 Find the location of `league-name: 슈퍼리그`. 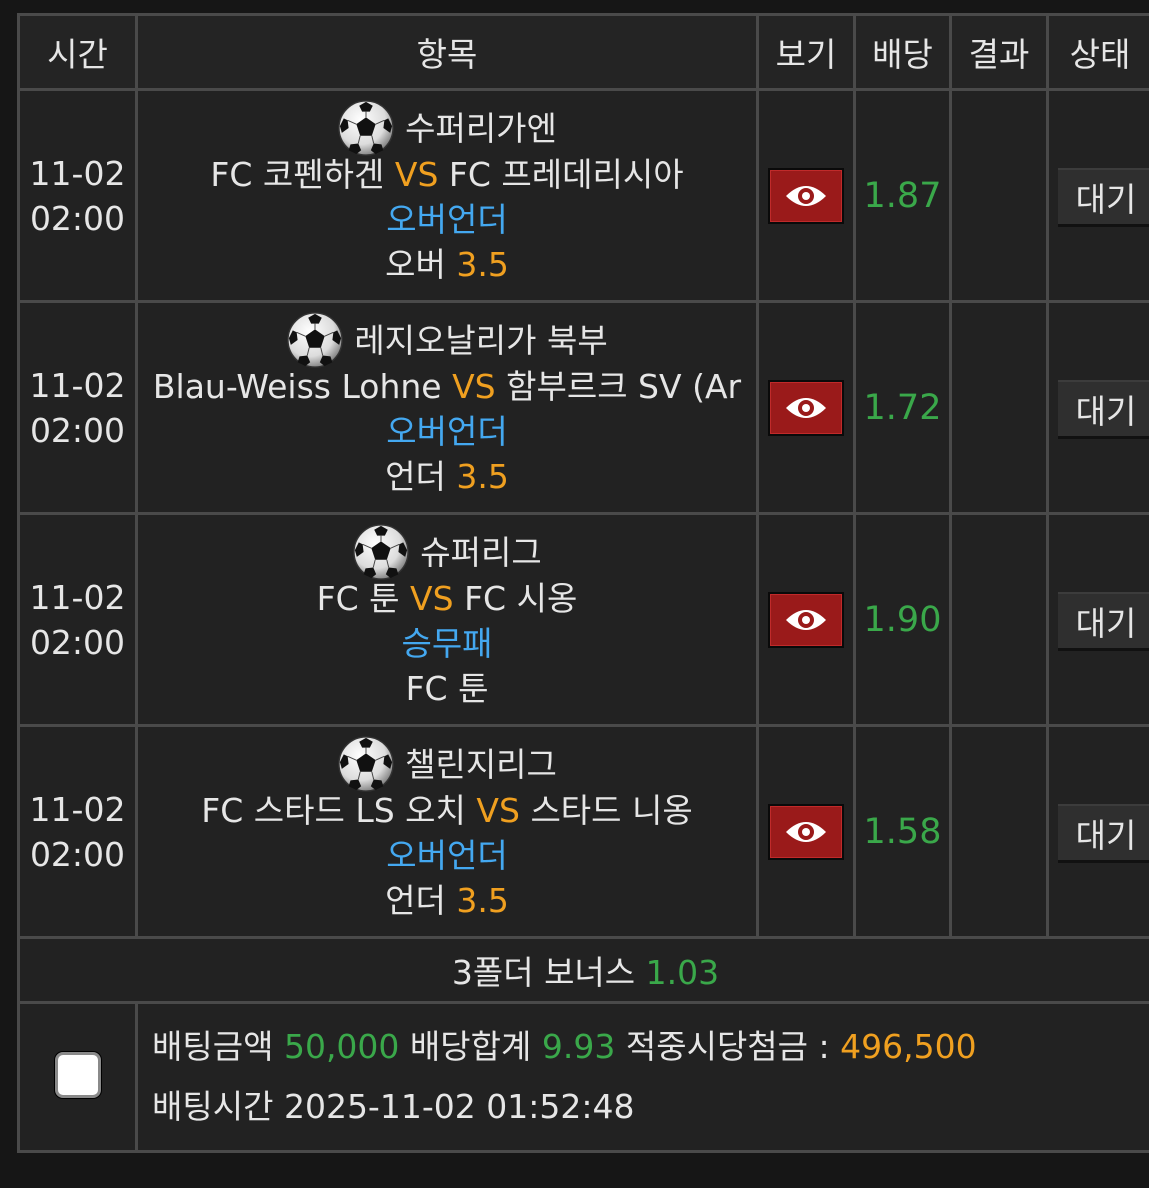

league-name: 슈퍼리그 is located at coordinates (481, 552).